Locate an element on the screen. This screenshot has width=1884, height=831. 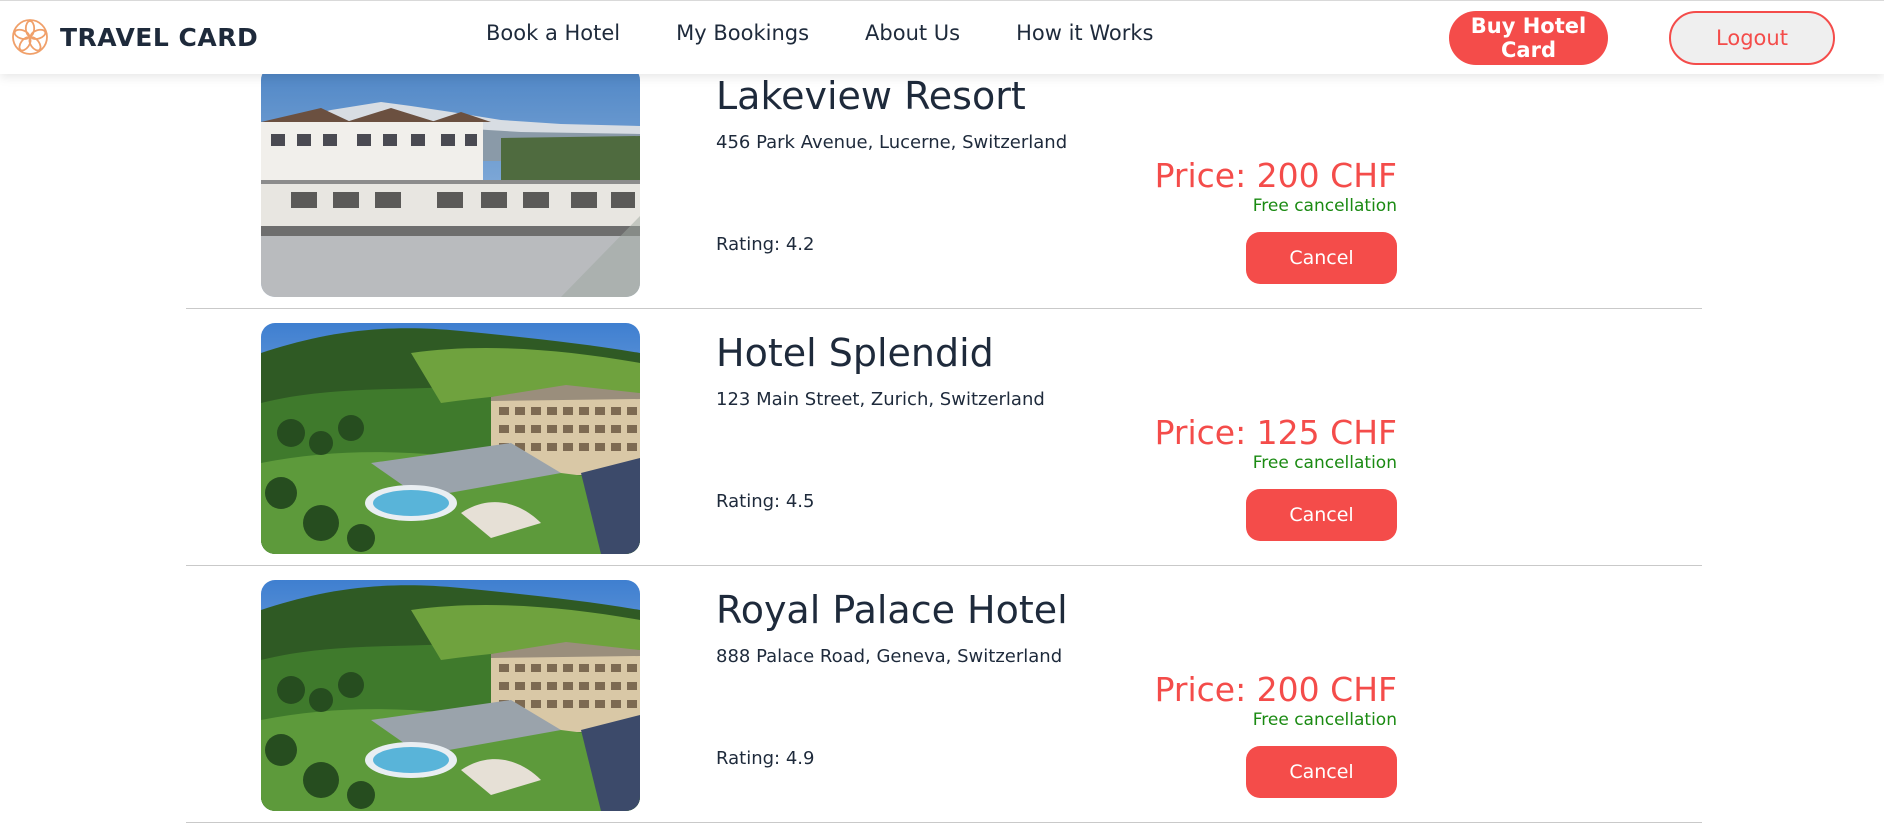
flower-logo-icon is located at coordinates (30, 37).